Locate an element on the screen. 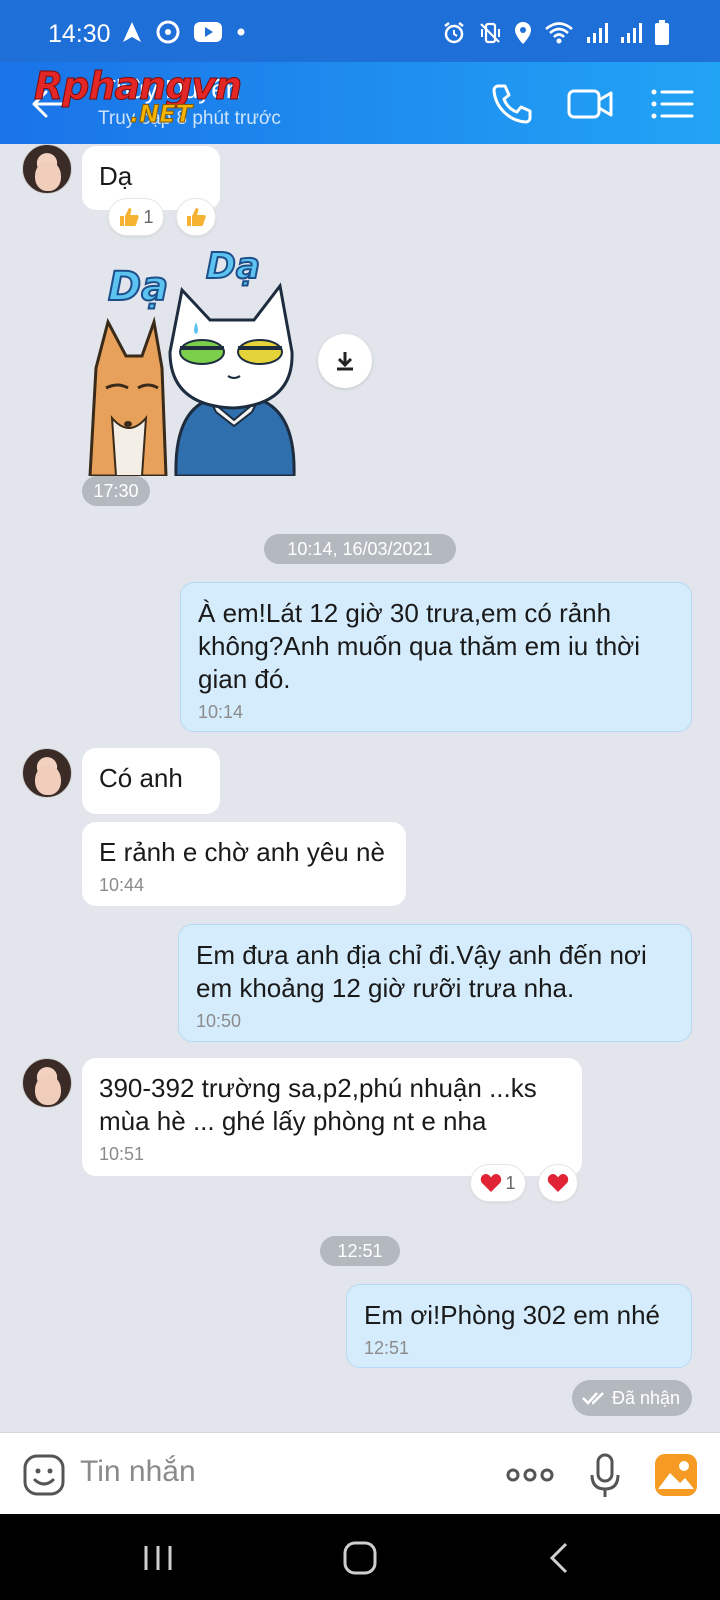 This screenshot has width=720, height=1600. message-time: 10:50 is located at coordinates (219, 1021).